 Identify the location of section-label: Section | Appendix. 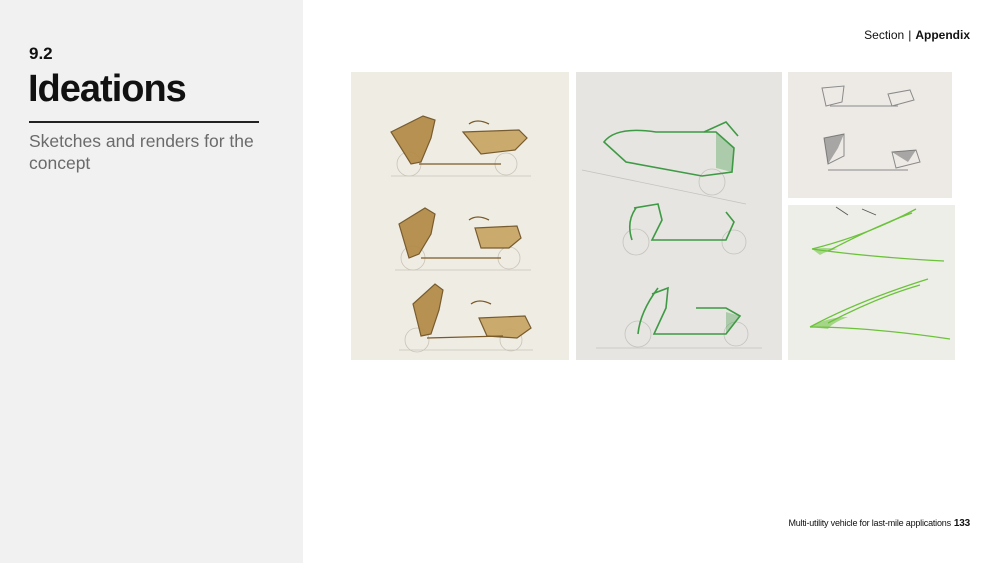
(917, 35).